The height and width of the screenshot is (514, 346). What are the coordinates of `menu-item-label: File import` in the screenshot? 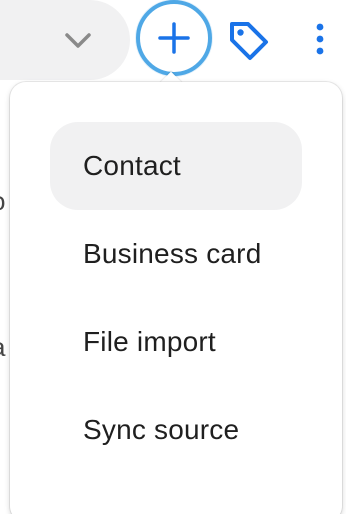 It's located at (149, 341).